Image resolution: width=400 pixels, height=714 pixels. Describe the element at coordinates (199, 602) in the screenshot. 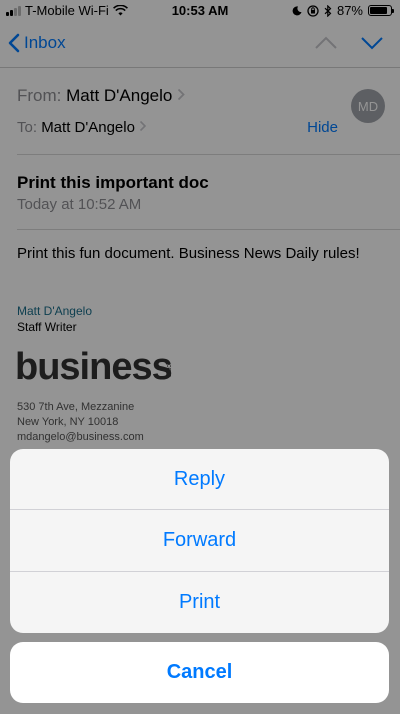

I see `print-button: Print` at that location.